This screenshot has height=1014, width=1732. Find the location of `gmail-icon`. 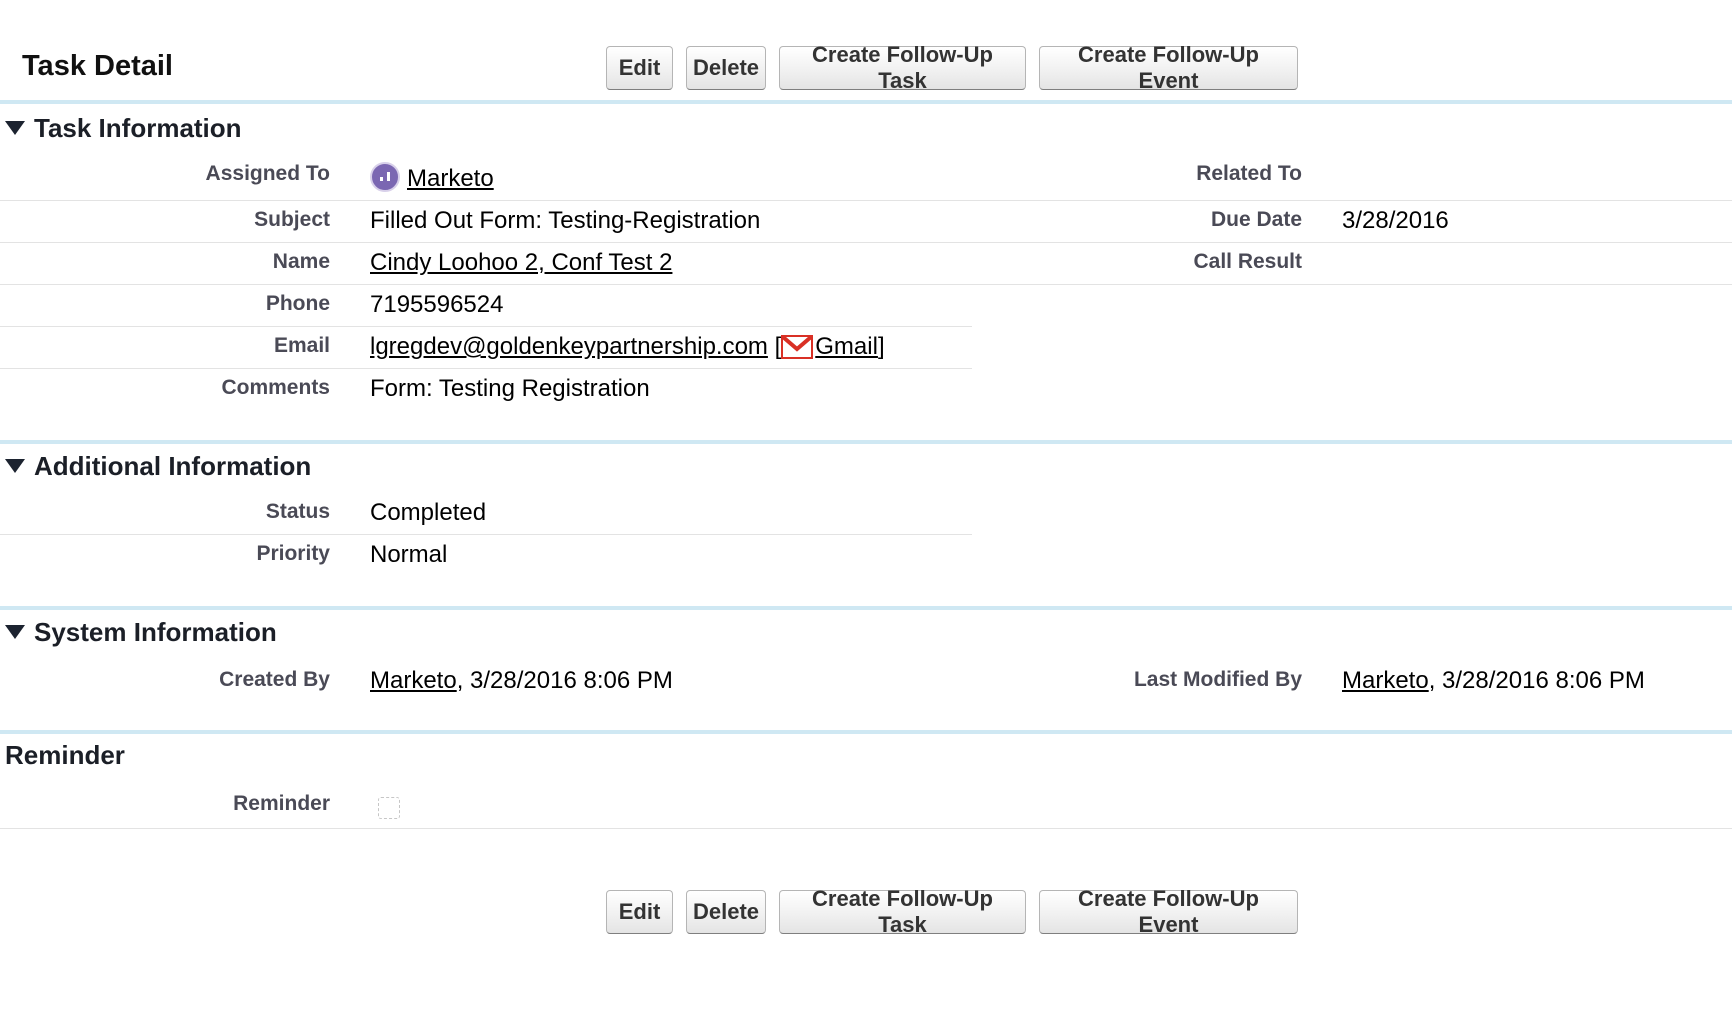

gmail-icon is located at coordinates (797, 347).